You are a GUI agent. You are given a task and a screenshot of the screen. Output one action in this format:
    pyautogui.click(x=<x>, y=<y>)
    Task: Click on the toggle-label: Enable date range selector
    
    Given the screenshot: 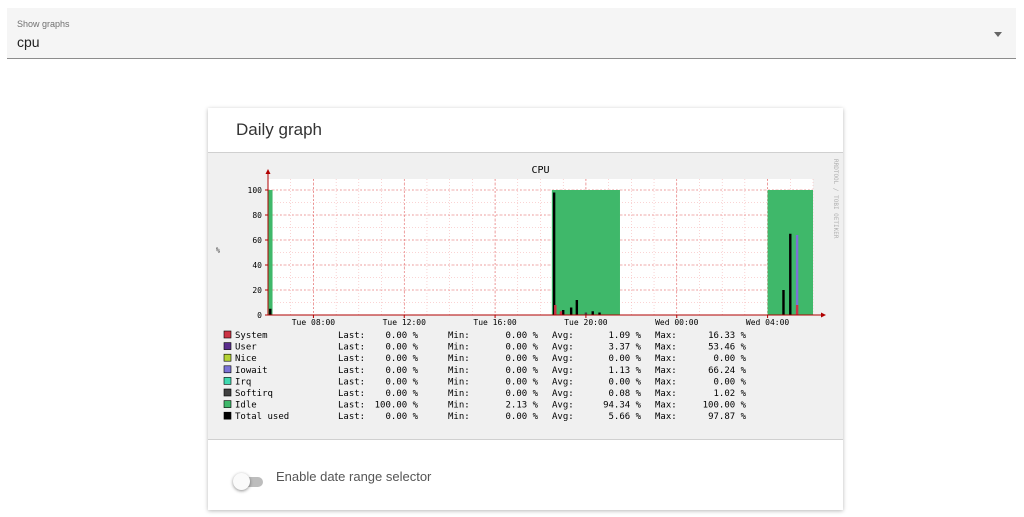 What is the action you would take?
    pyautogui.click(x=354, y=476)
    